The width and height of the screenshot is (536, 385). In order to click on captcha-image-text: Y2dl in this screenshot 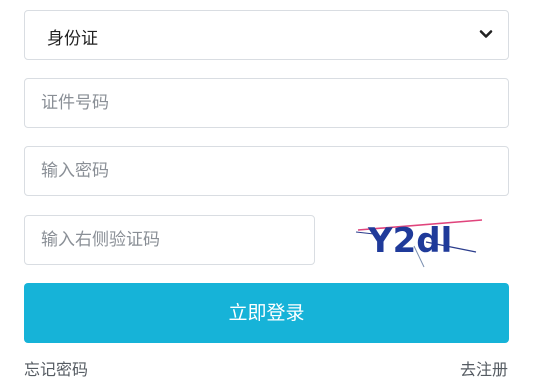, I will do `click(409, 241)`.